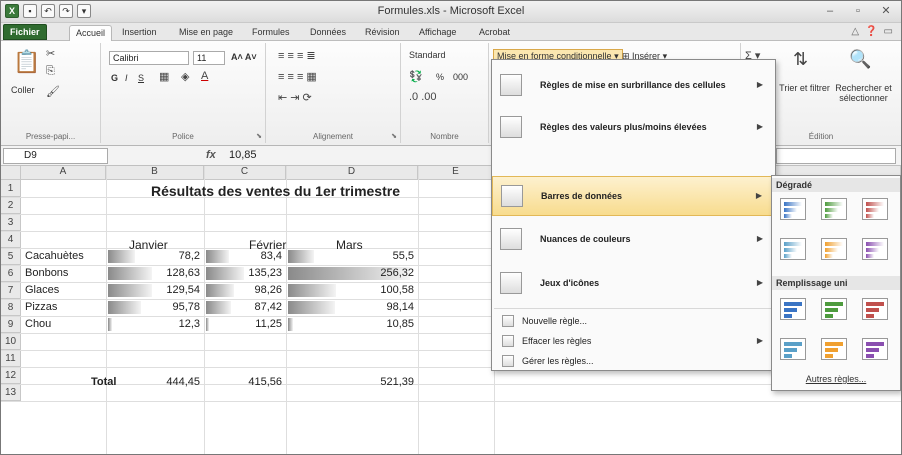 Image resolution: width=902 pixels, height=455 pixels. I want to click on value-cell: 11,25, so click(243, 324).